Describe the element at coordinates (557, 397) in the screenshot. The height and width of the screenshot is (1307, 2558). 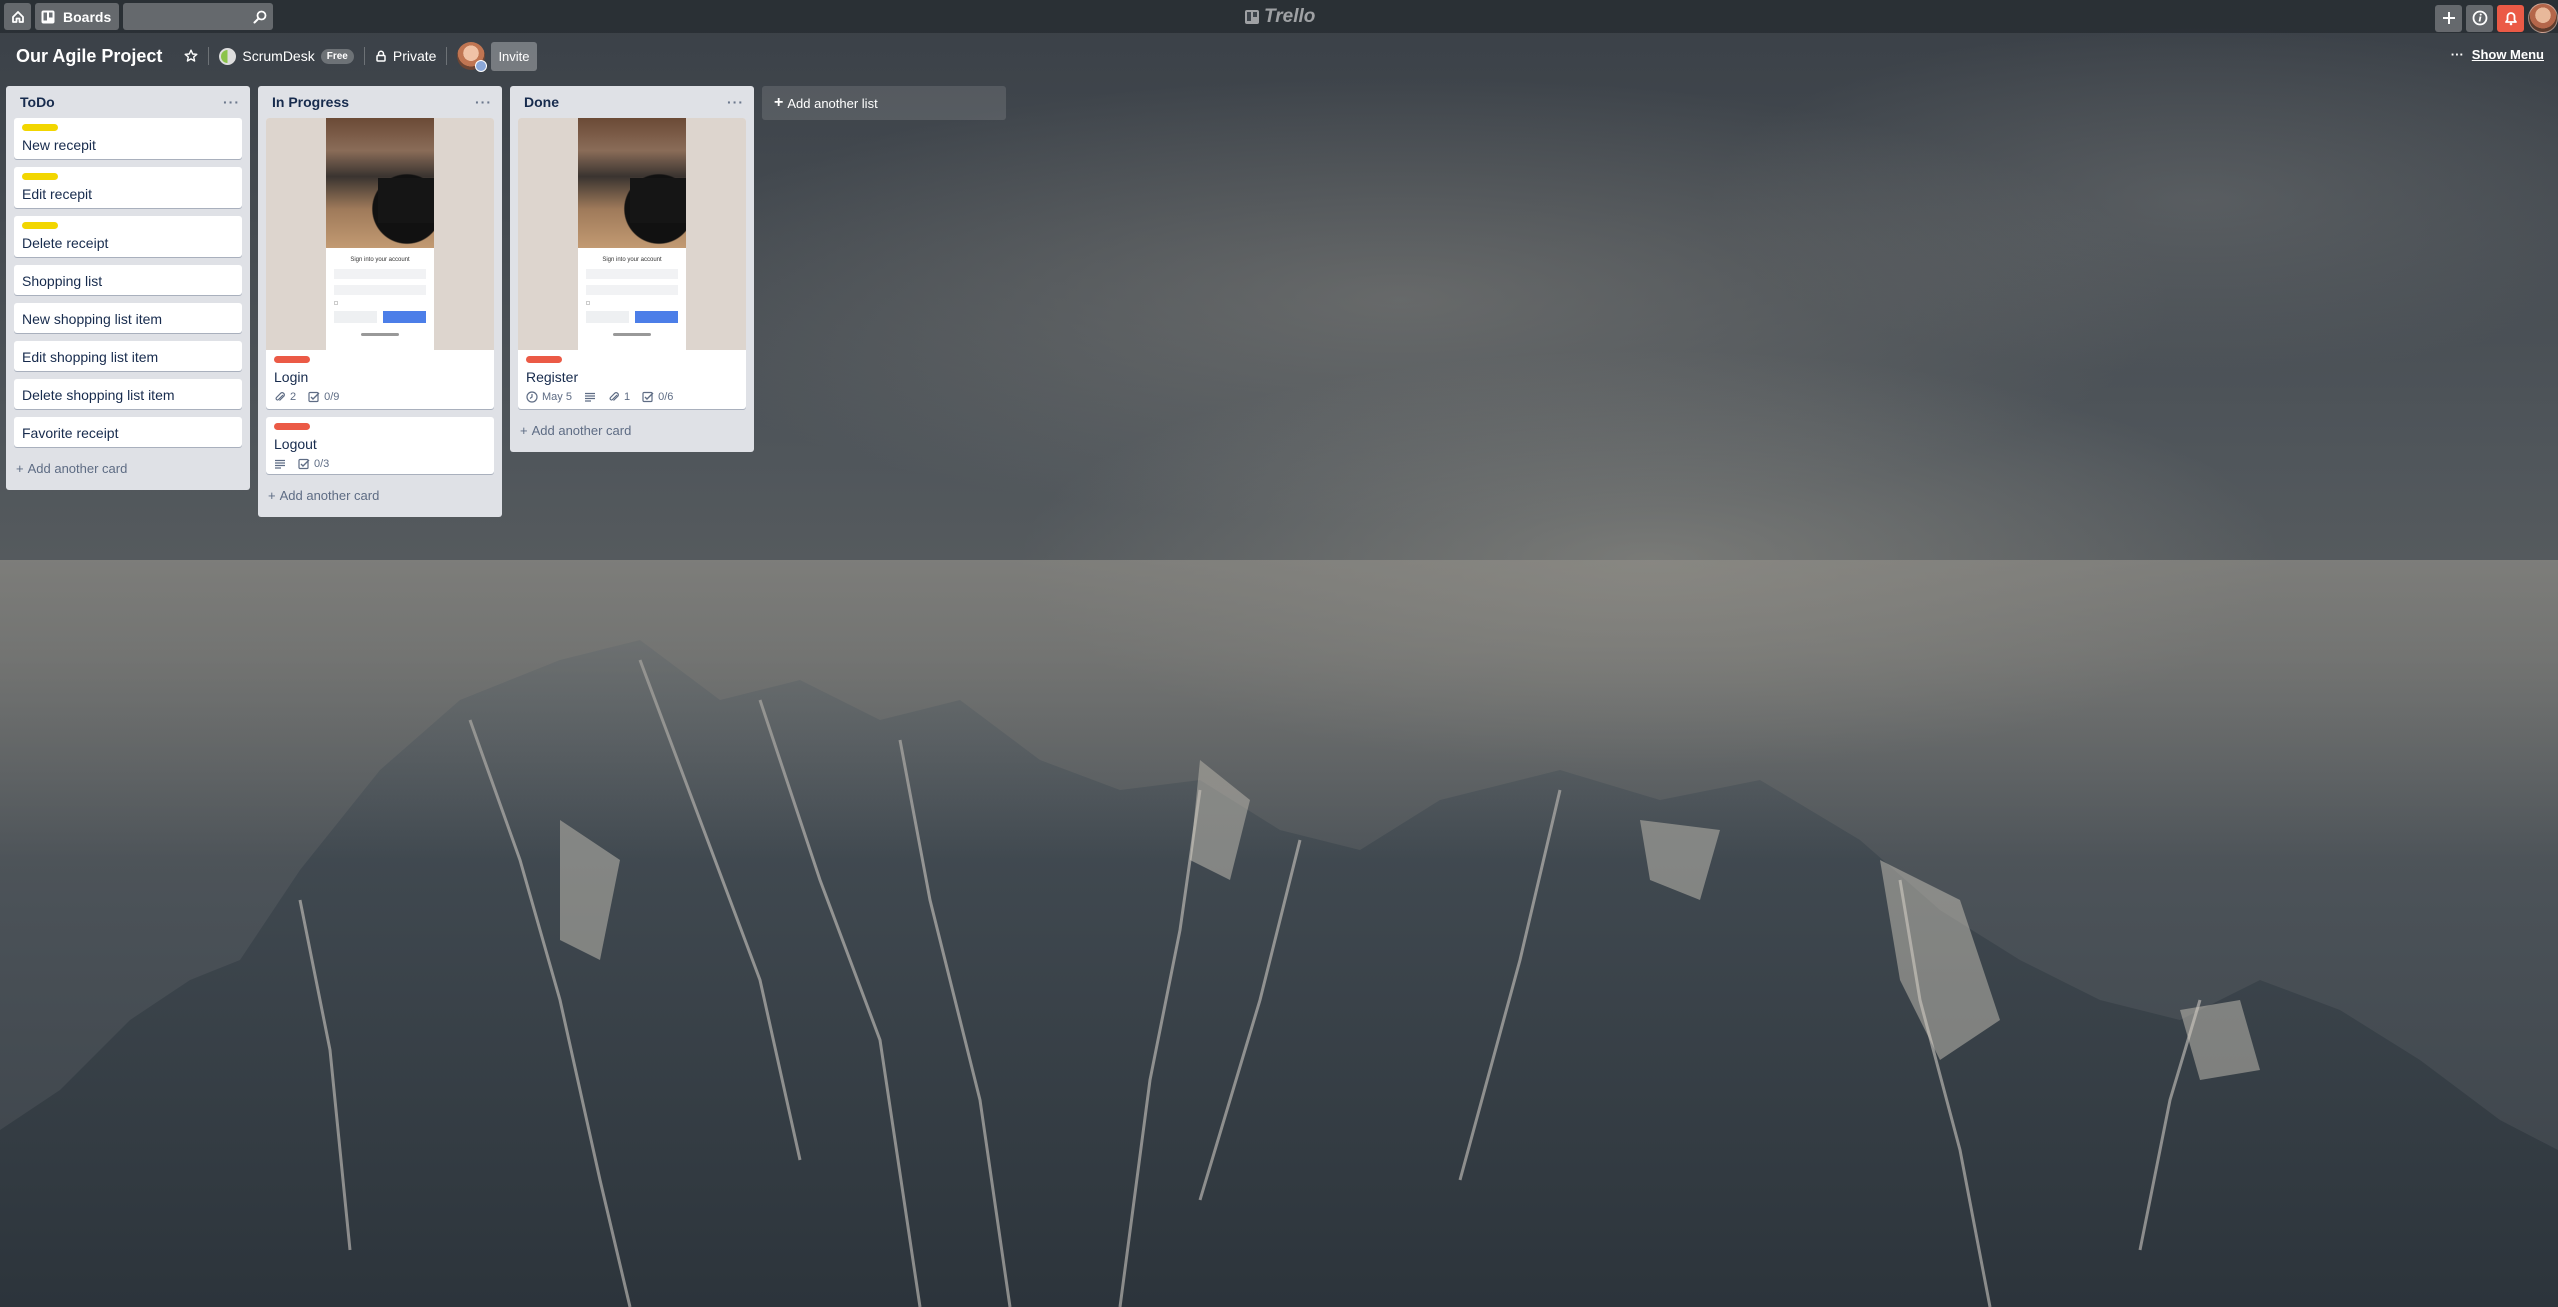
I see `due-date: May 5` at that location.